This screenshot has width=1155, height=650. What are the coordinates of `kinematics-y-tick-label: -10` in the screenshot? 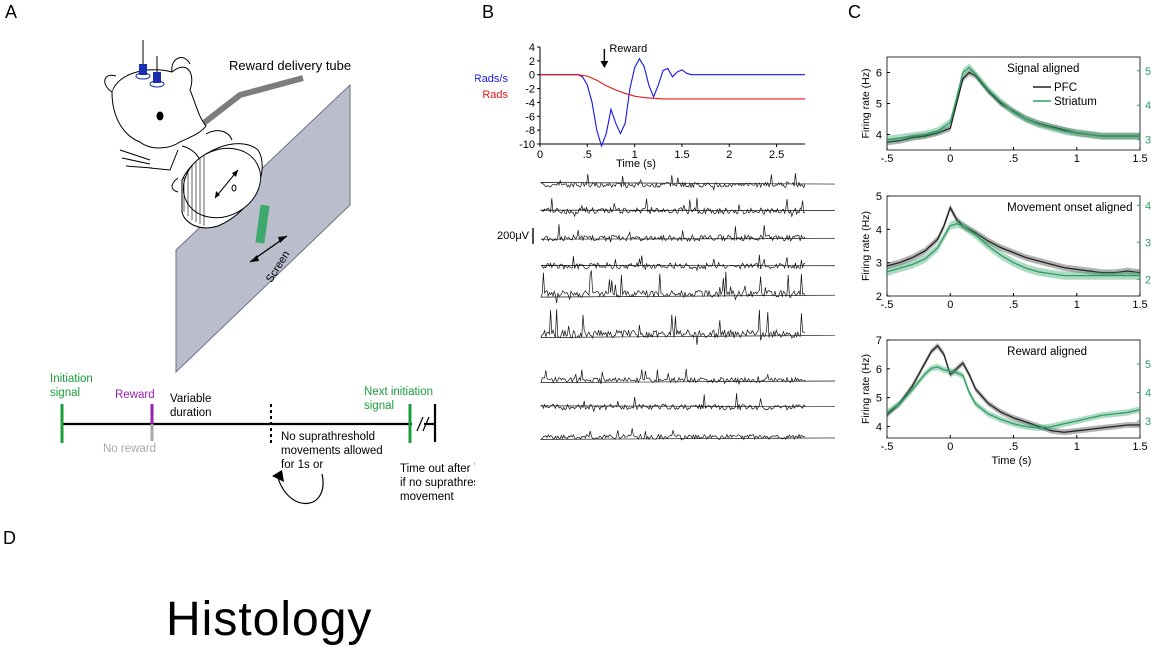 It's located at (527, 145).